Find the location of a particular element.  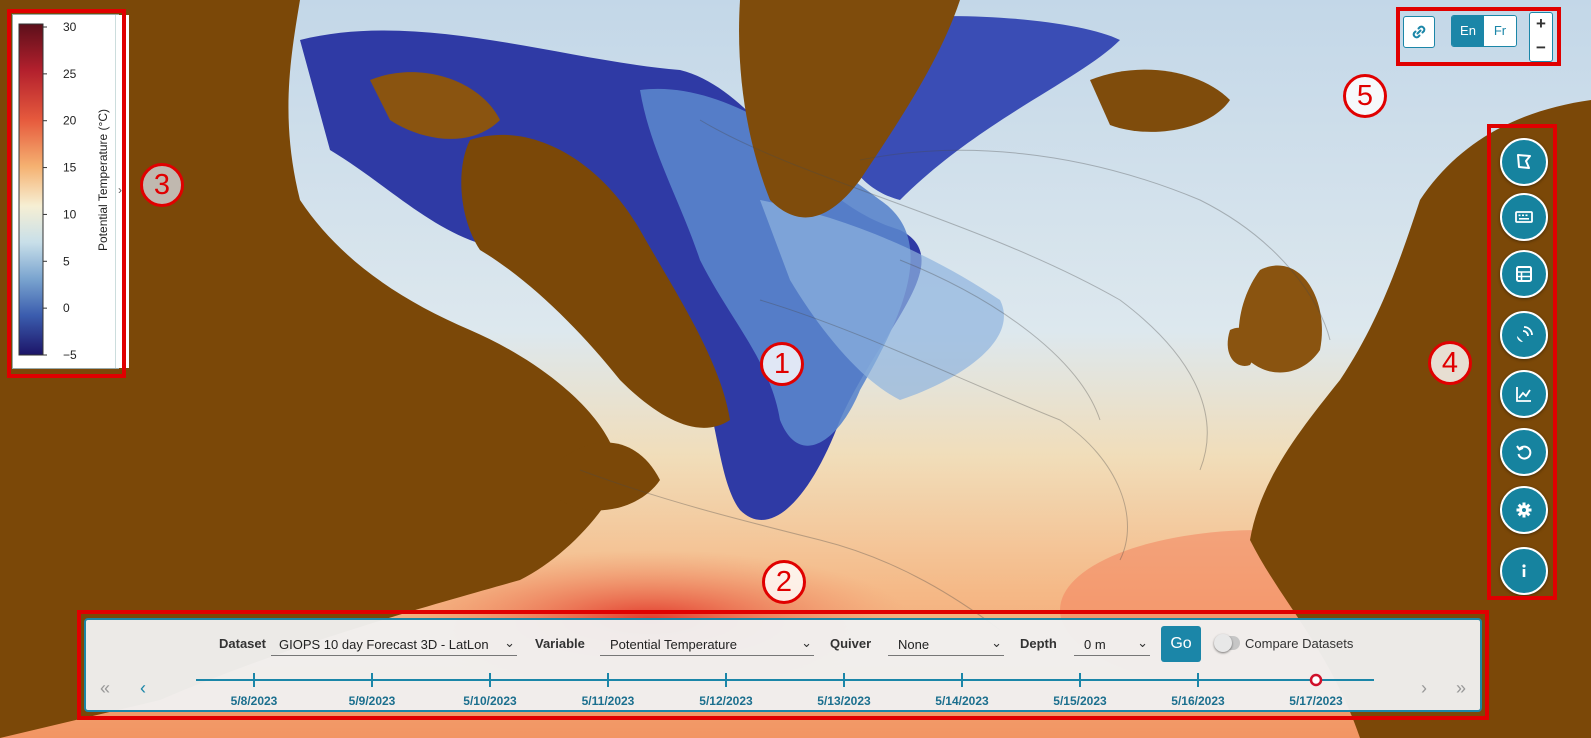

timeline-date-label: 5/9/2023 is located at coordinates (372, 701).